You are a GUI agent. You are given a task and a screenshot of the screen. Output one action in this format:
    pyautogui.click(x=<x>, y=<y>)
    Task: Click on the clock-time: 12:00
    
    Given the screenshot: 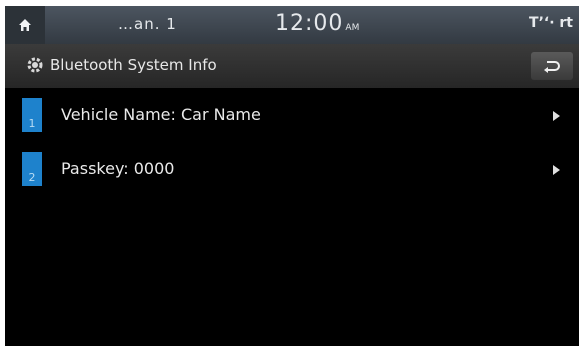 What is the action you would take?
    pyautogui.click(x=309, y=23)
    